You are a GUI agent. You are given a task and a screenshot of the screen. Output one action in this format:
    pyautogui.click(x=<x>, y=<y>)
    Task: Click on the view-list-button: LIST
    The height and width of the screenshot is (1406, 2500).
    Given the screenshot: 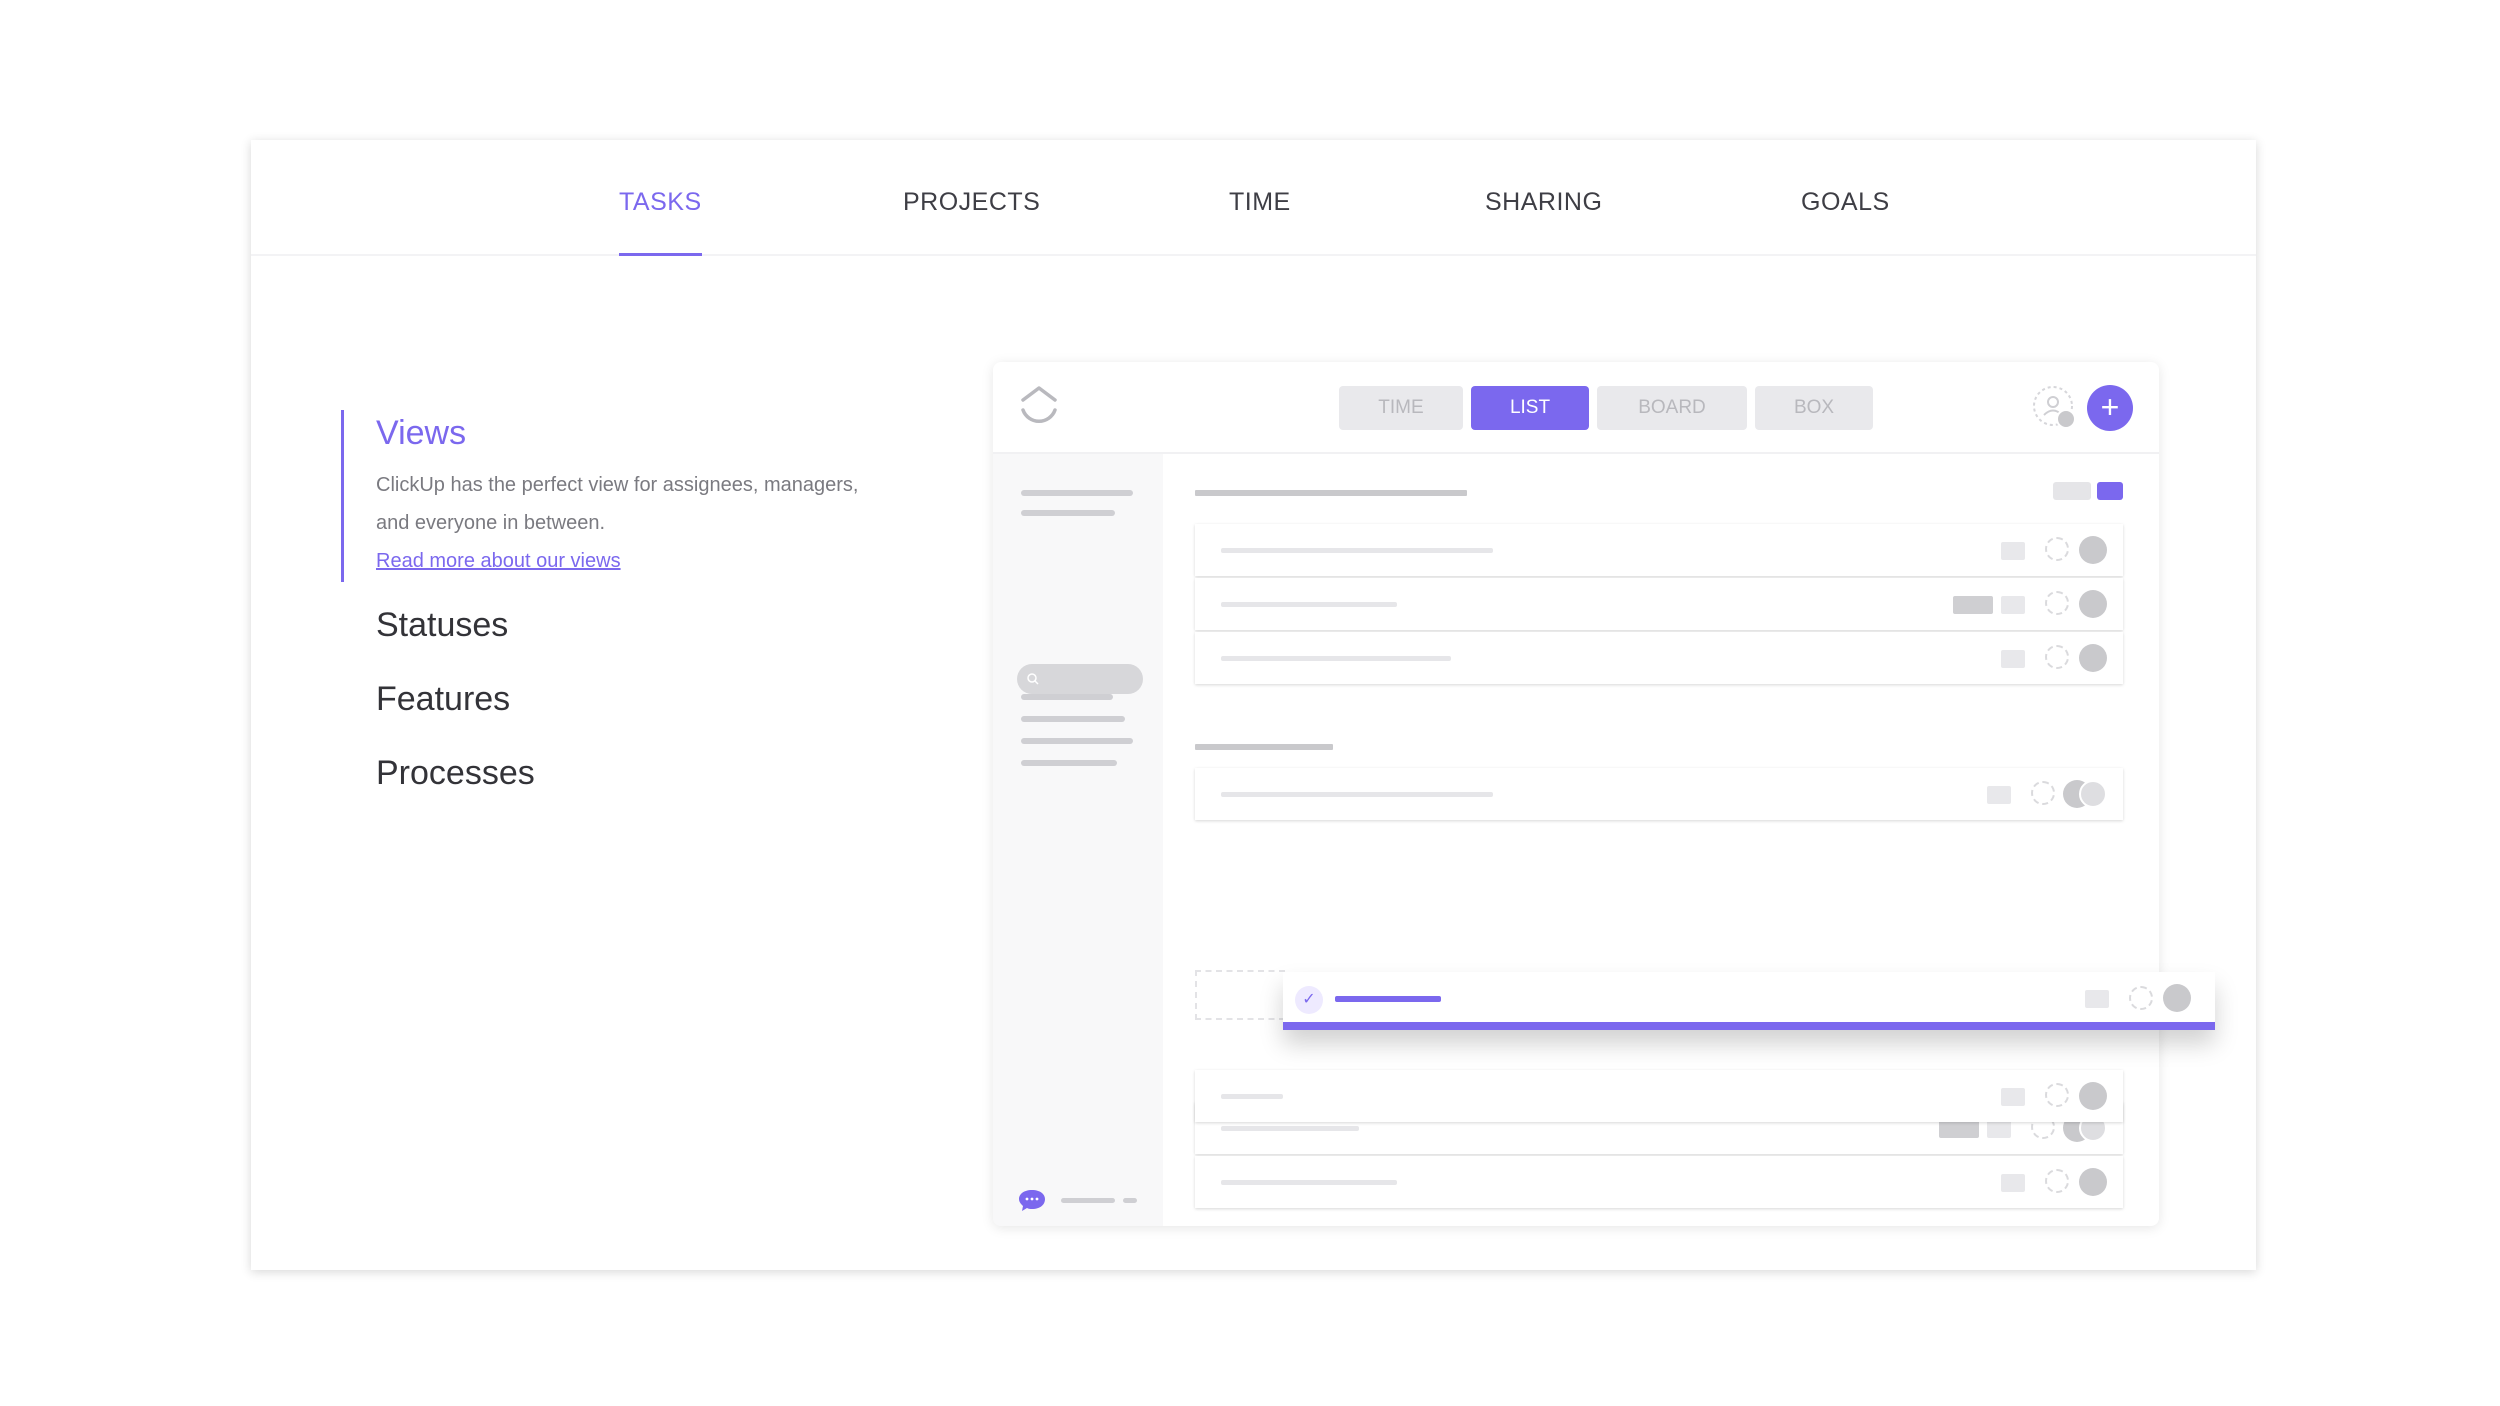 What is the action you would take?
    pyautogui.click(x=1530, y=408)
    